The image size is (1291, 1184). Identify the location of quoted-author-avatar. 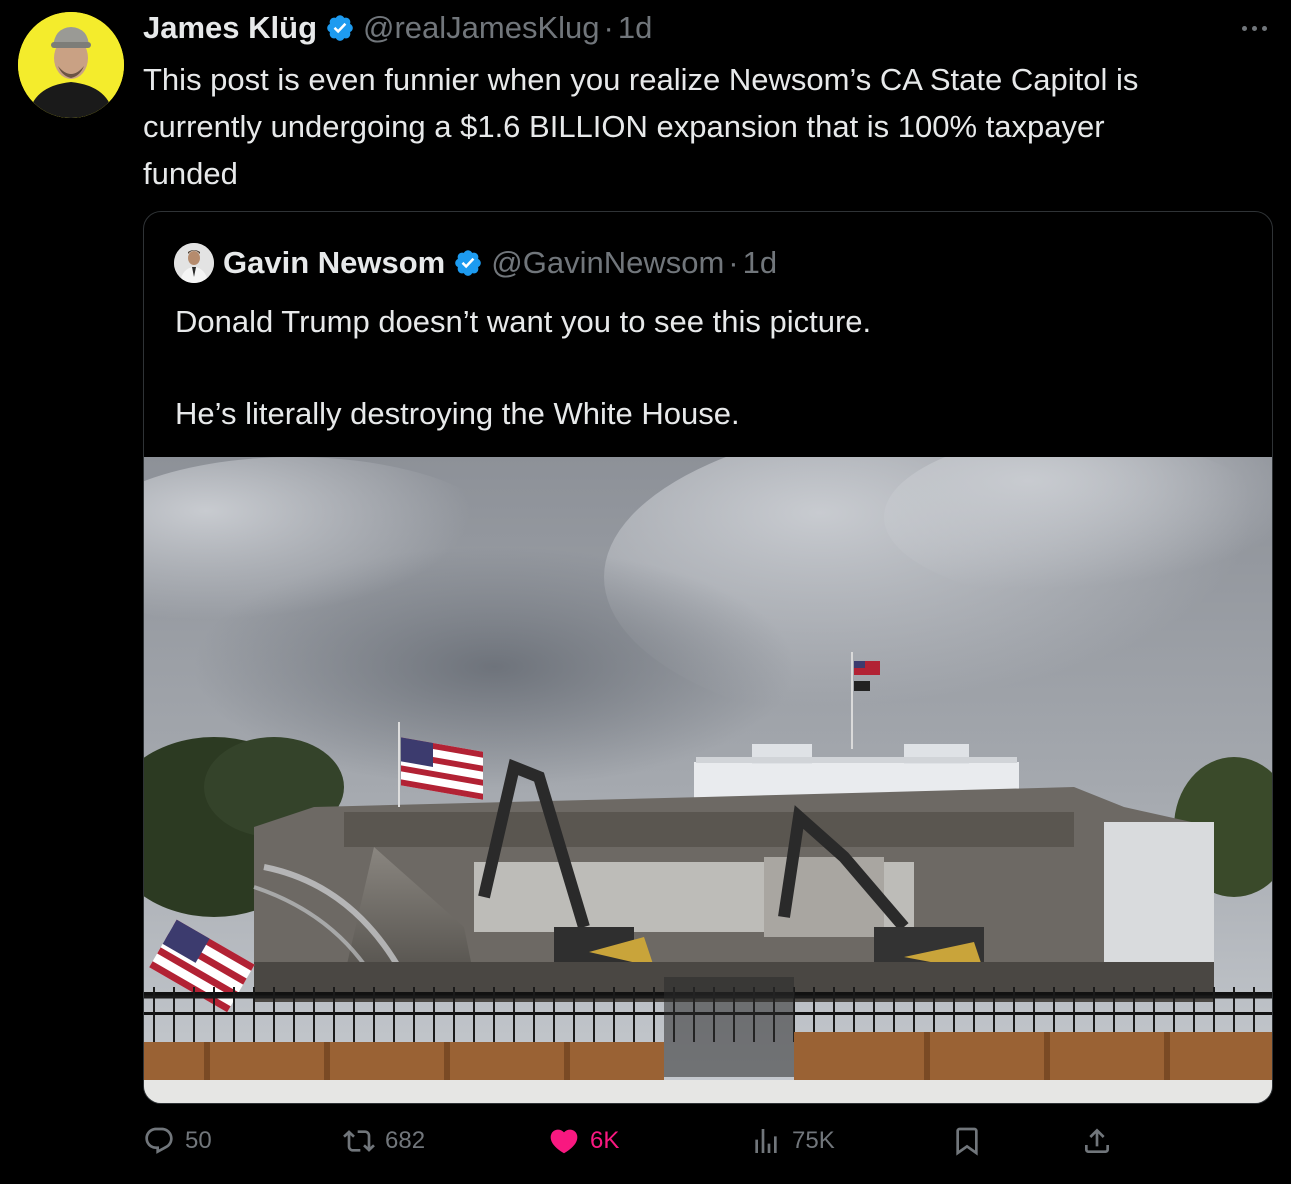
(194, 263).